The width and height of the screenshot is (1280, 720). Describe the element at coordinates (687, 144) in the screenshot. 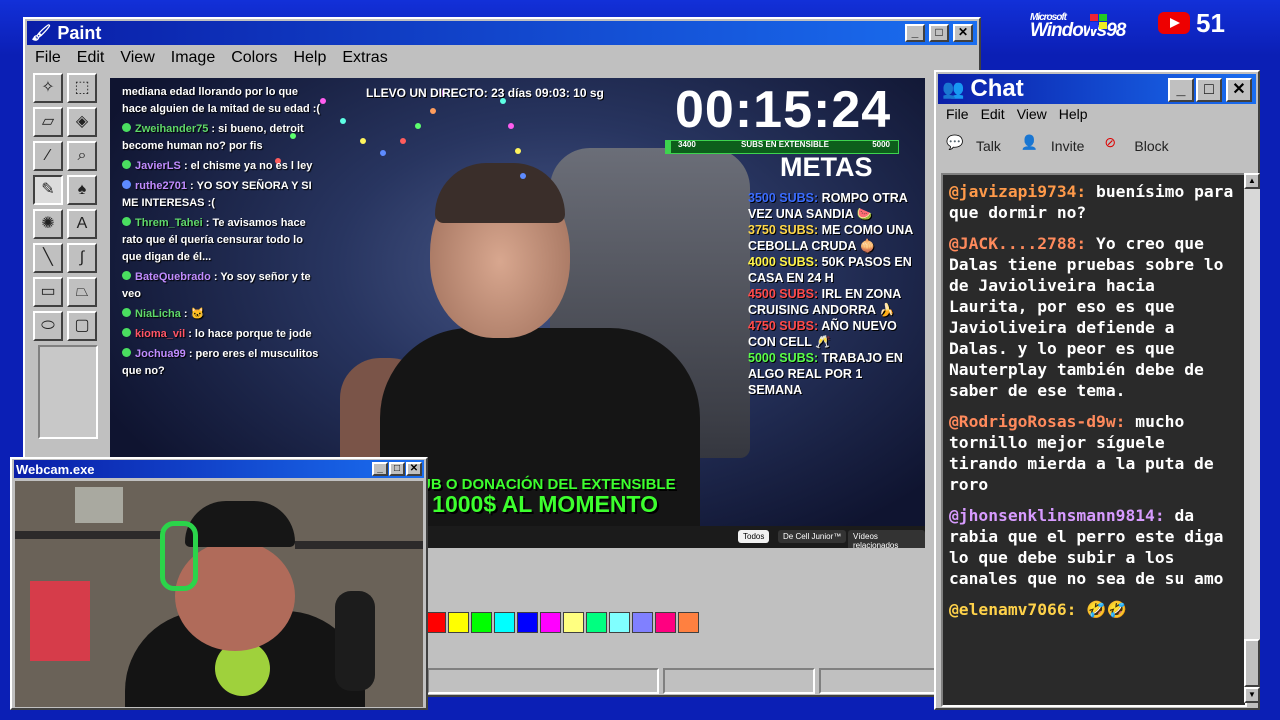

I see `subs-min: 3400` at that location.